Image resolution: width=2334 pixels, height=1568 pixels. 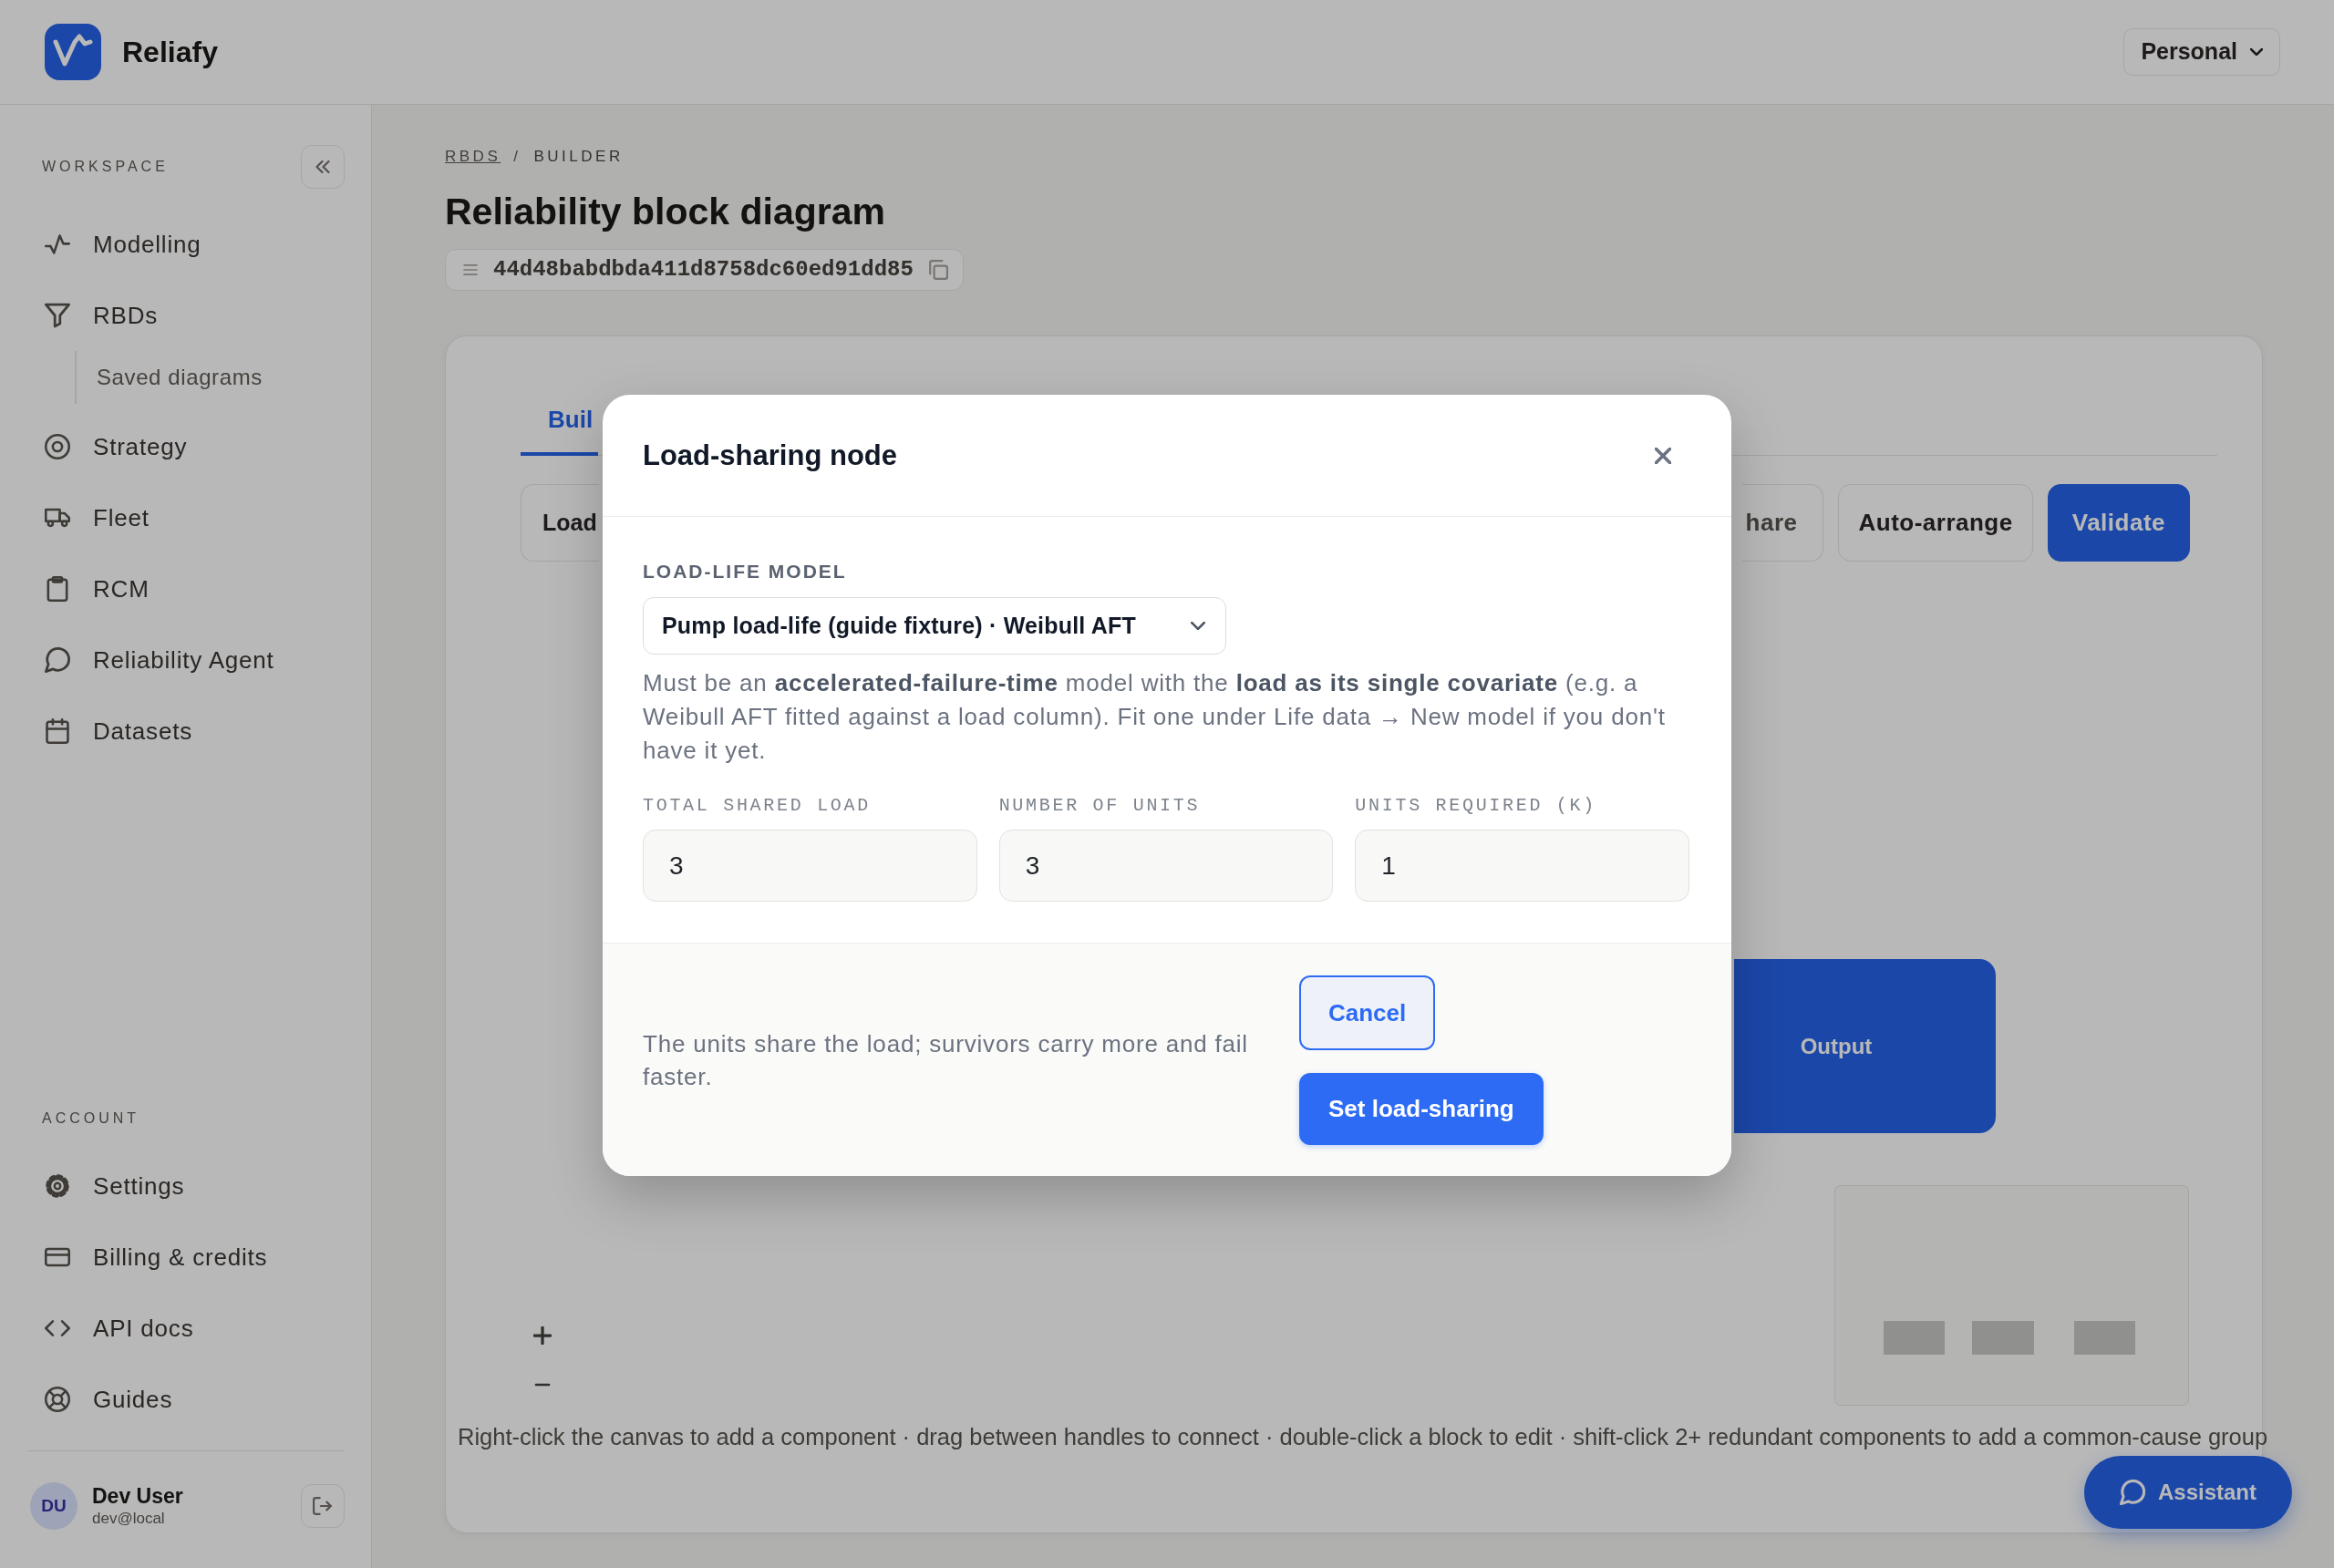 What do you see at coordinates (1367, 1013) in the screenshot?
I see `cancel-button: Cancel` at bounding box center [1367, 1013].